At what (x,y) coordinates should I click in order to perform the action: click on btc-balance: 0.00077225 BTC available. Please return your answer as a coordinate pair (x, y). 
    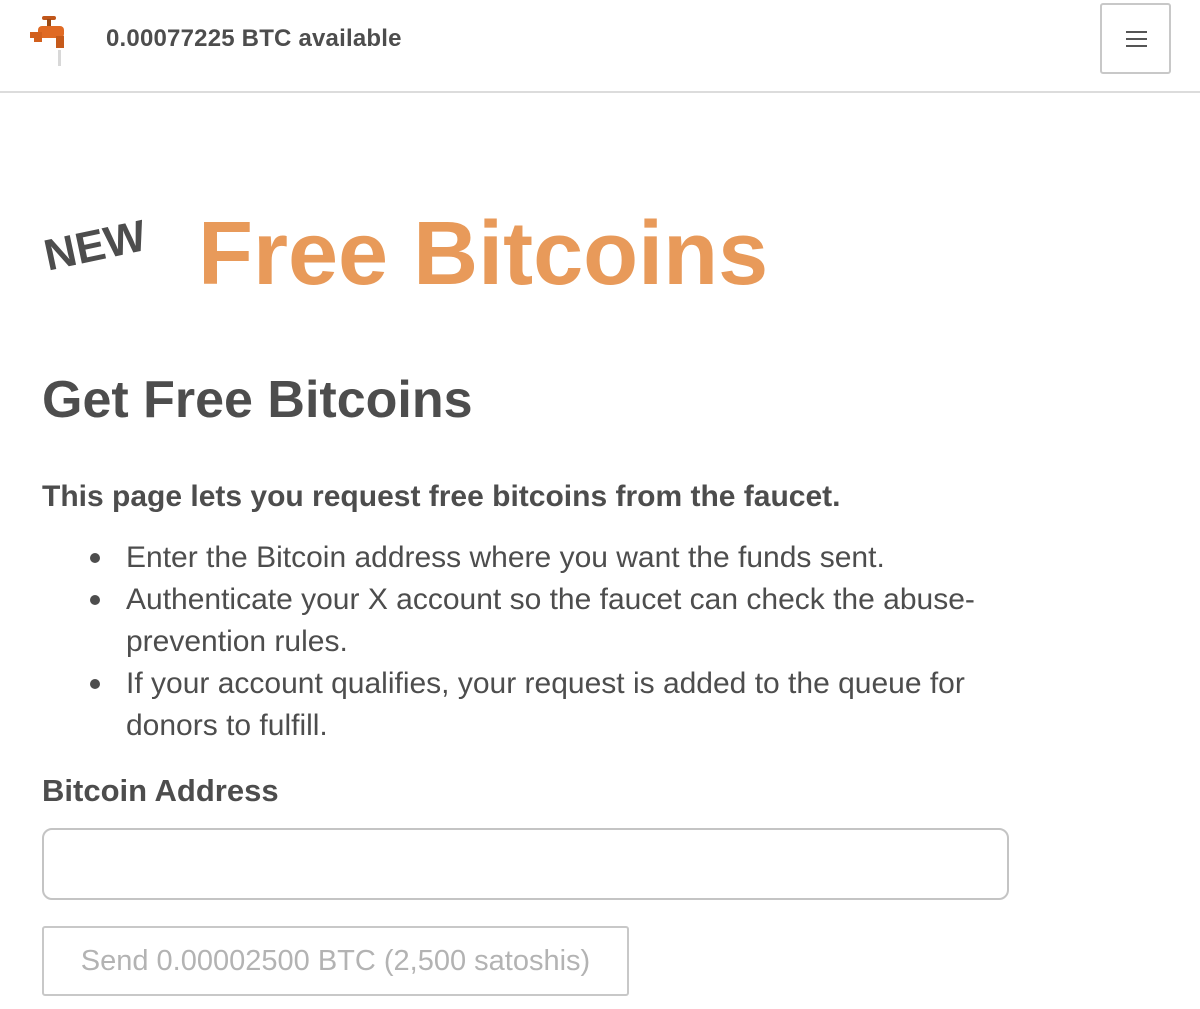
    Looking at the image, I should click on (254, 38).